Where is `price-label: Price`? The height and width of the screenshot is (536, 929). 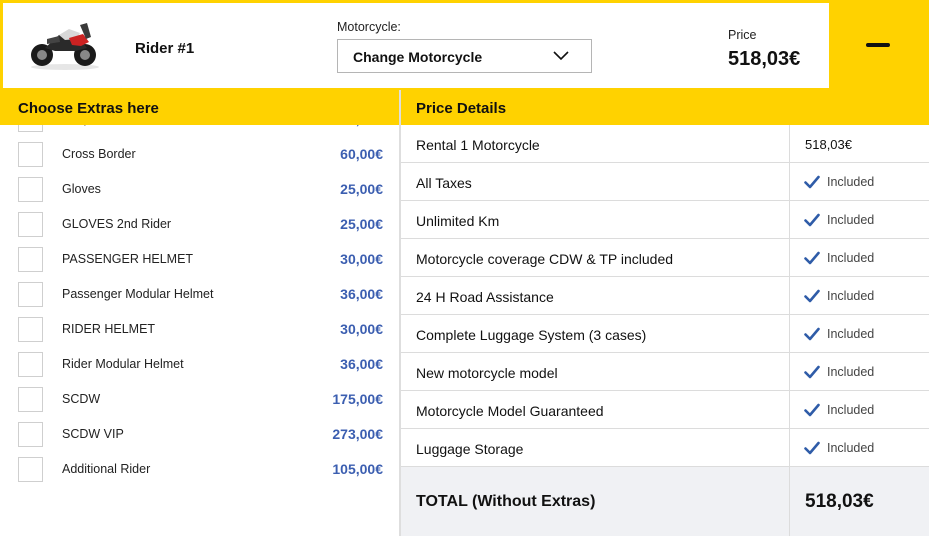 price-label: Price is located at coordinates (742, 35).